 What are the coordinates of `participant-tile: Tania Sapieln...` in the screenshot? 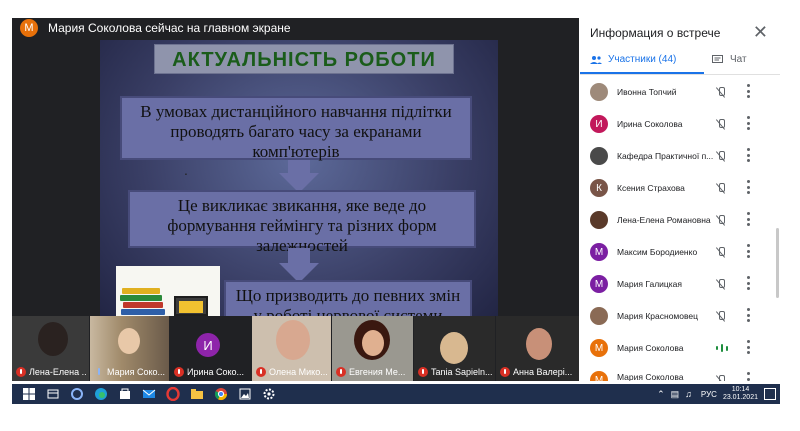 It's located at (455, 348).